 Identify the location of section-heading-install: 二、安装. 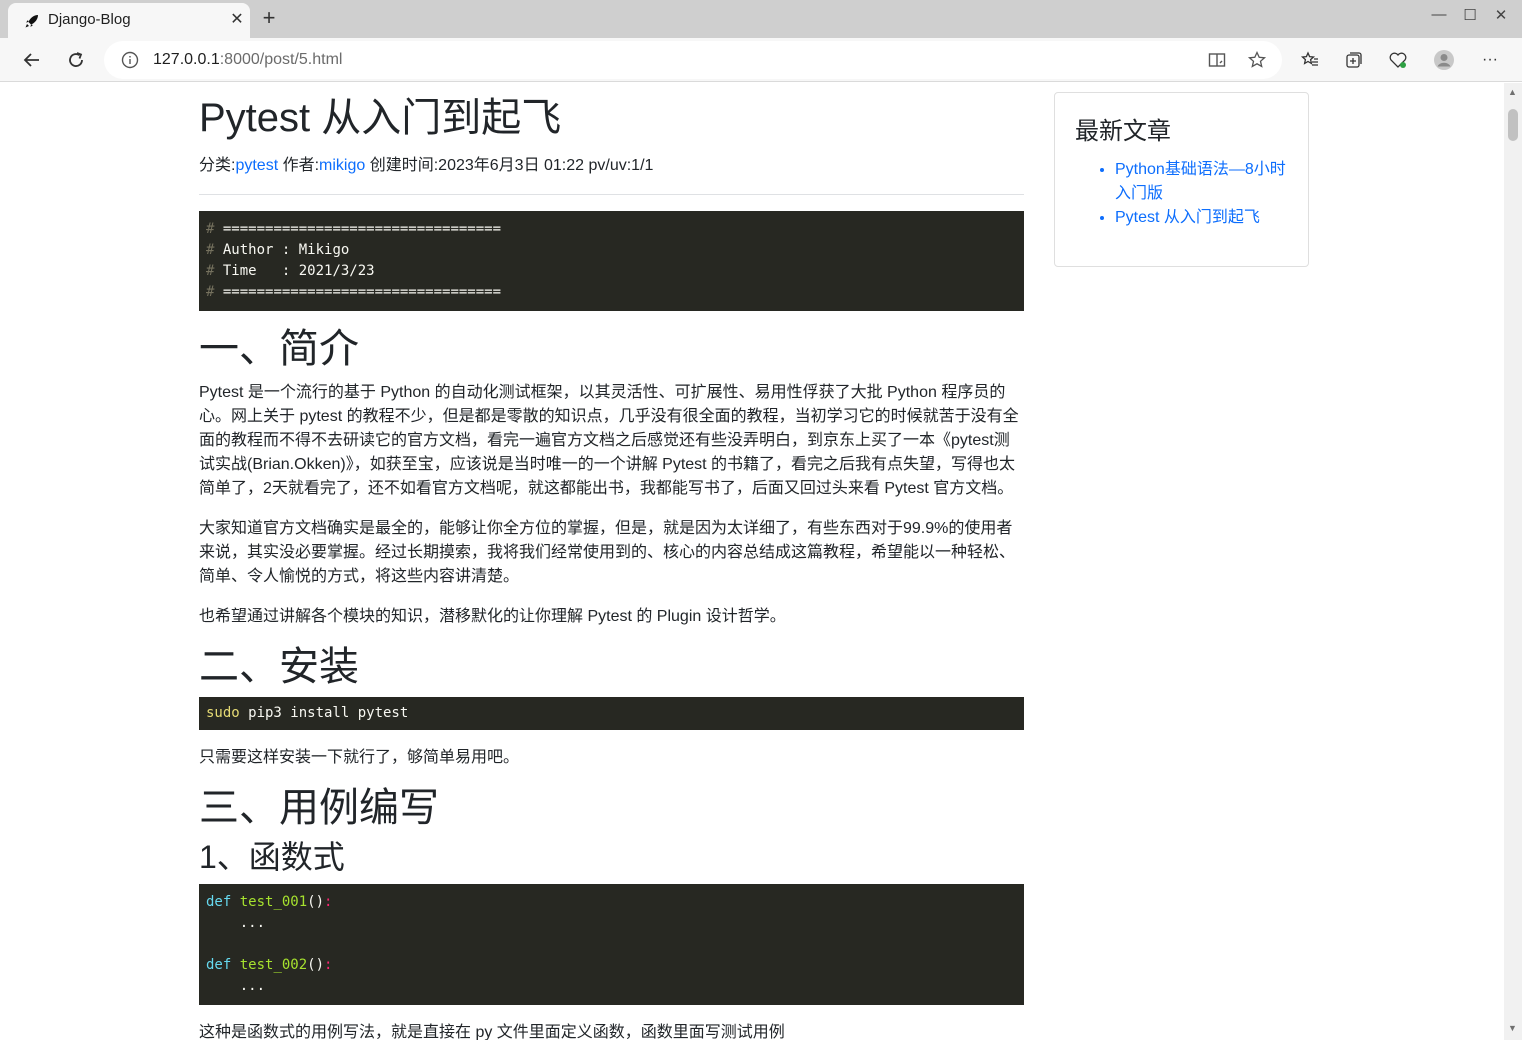
(279, 667).